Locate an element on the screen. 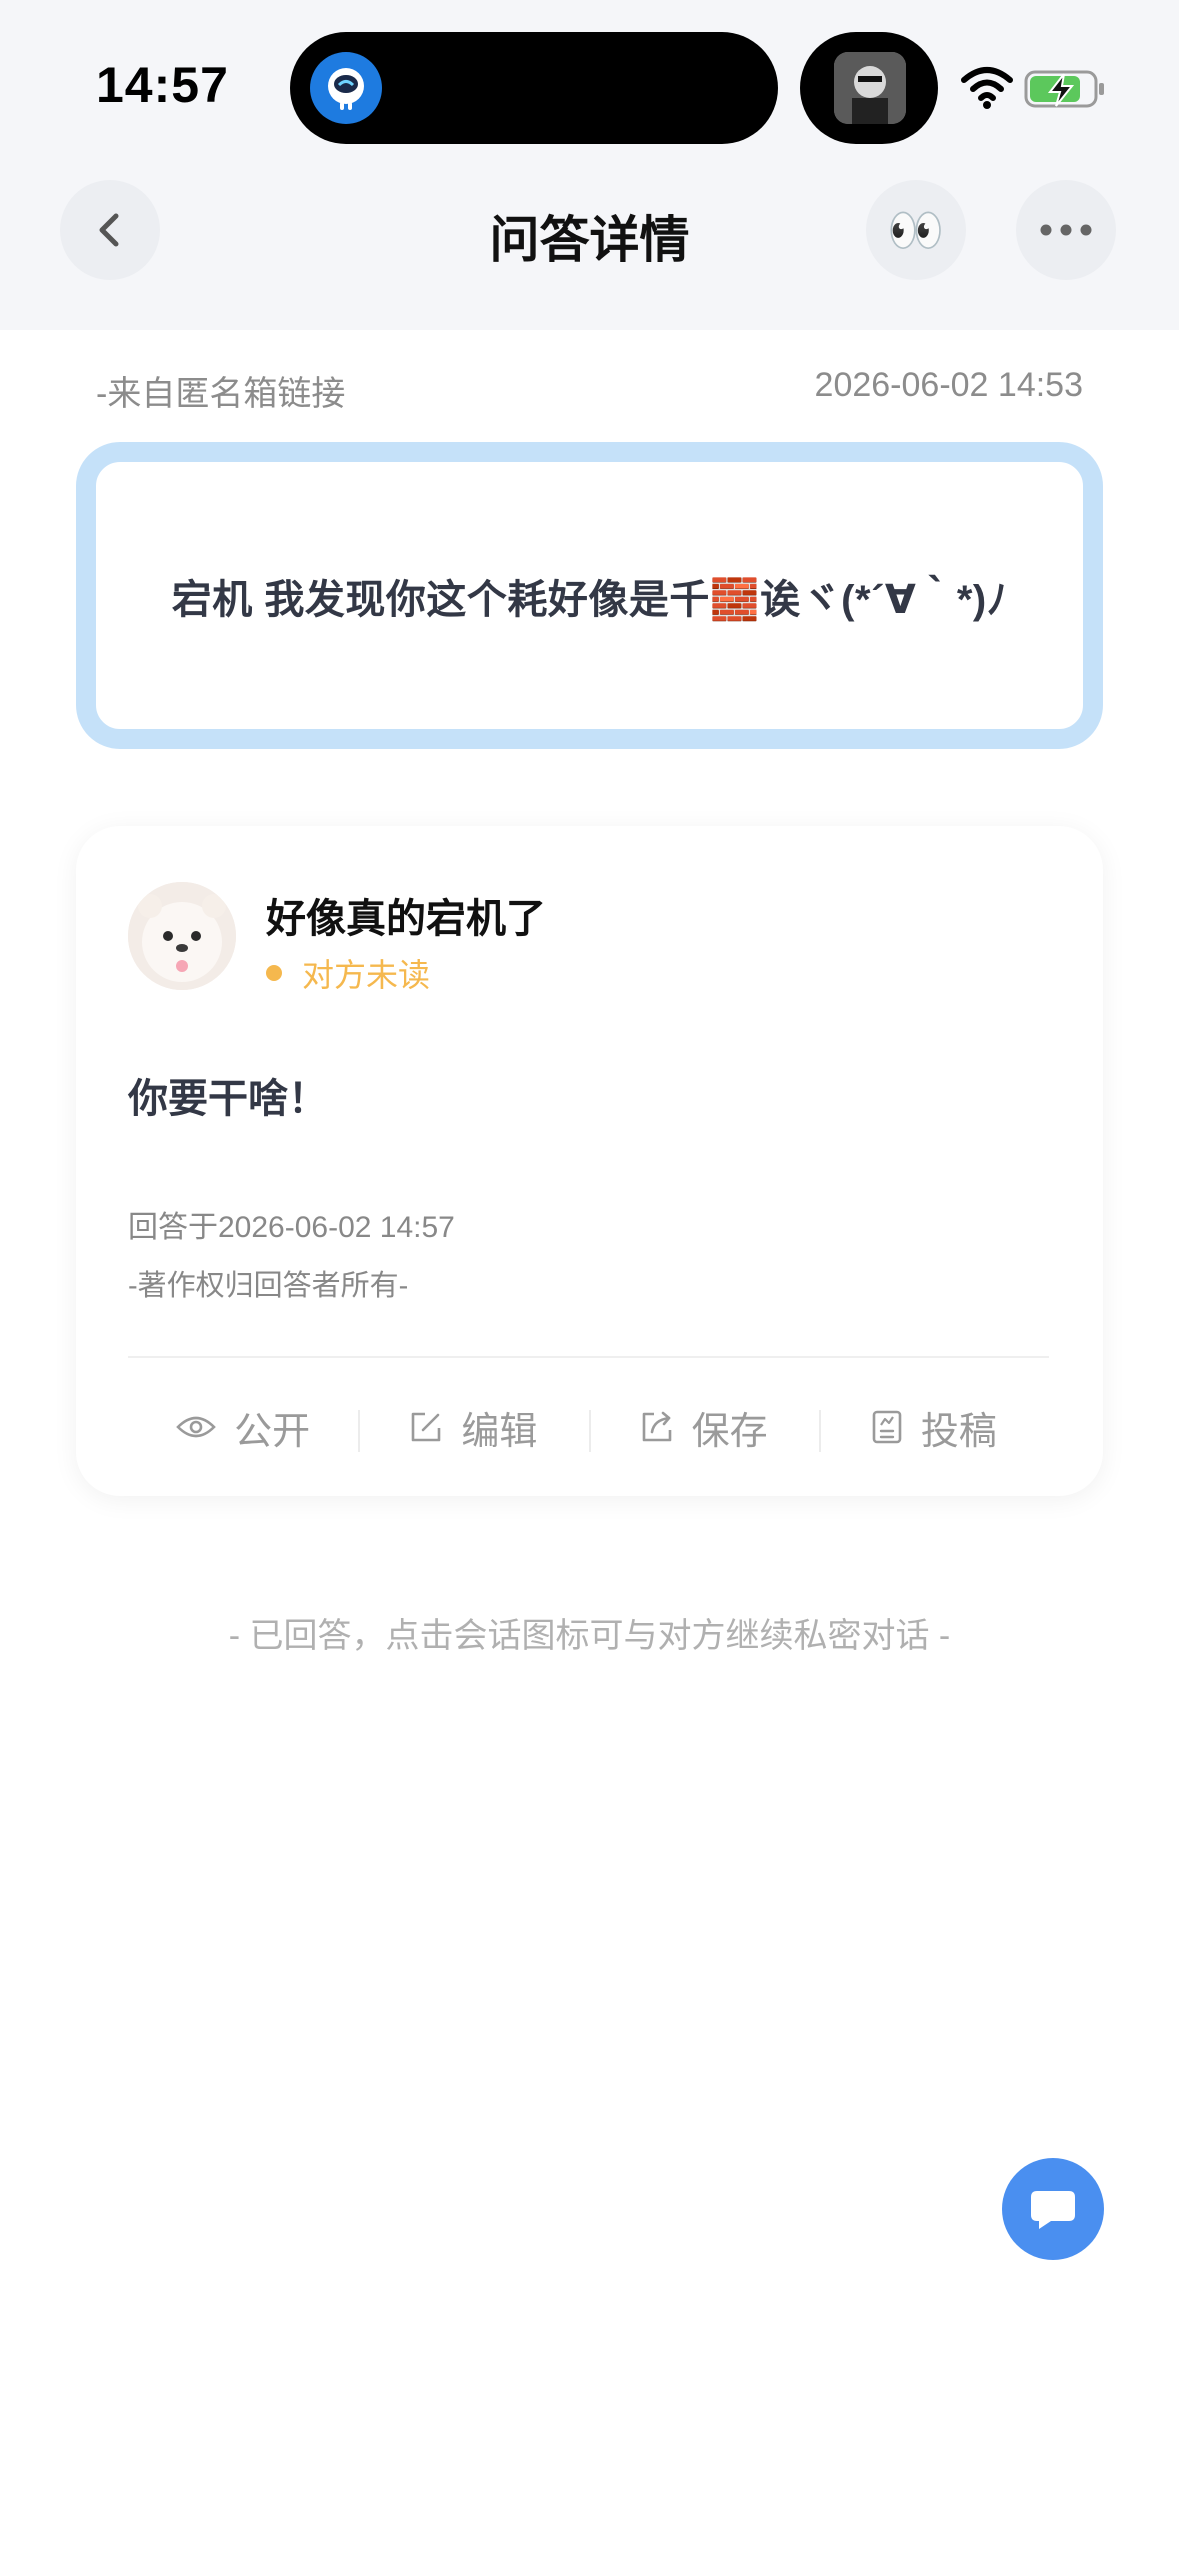 This screenshot has height=2556, width=1179. media-thumbnail is located at coordinates (870, 88).